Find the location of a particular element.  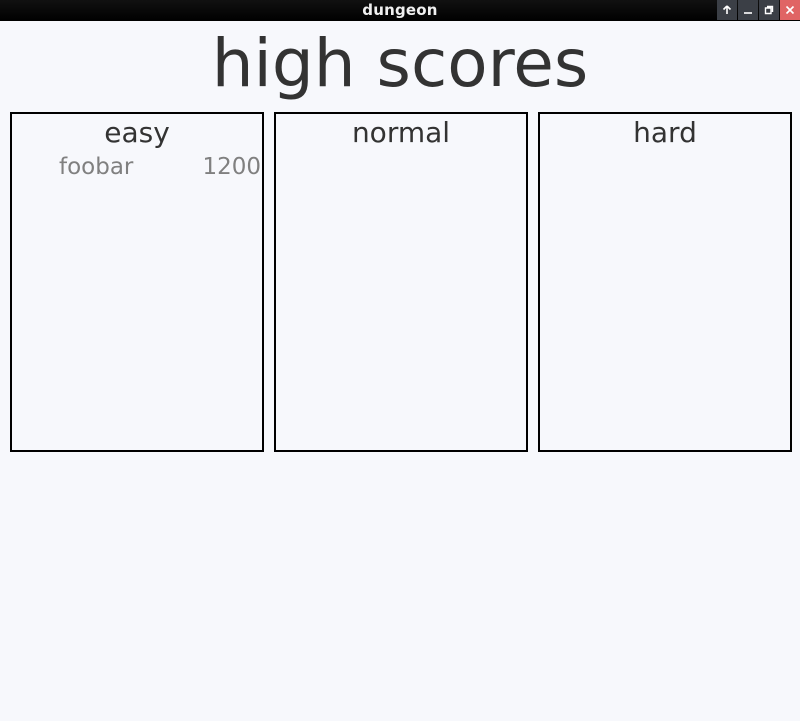

window-title: dungeon is located at coordinates (400, 10).